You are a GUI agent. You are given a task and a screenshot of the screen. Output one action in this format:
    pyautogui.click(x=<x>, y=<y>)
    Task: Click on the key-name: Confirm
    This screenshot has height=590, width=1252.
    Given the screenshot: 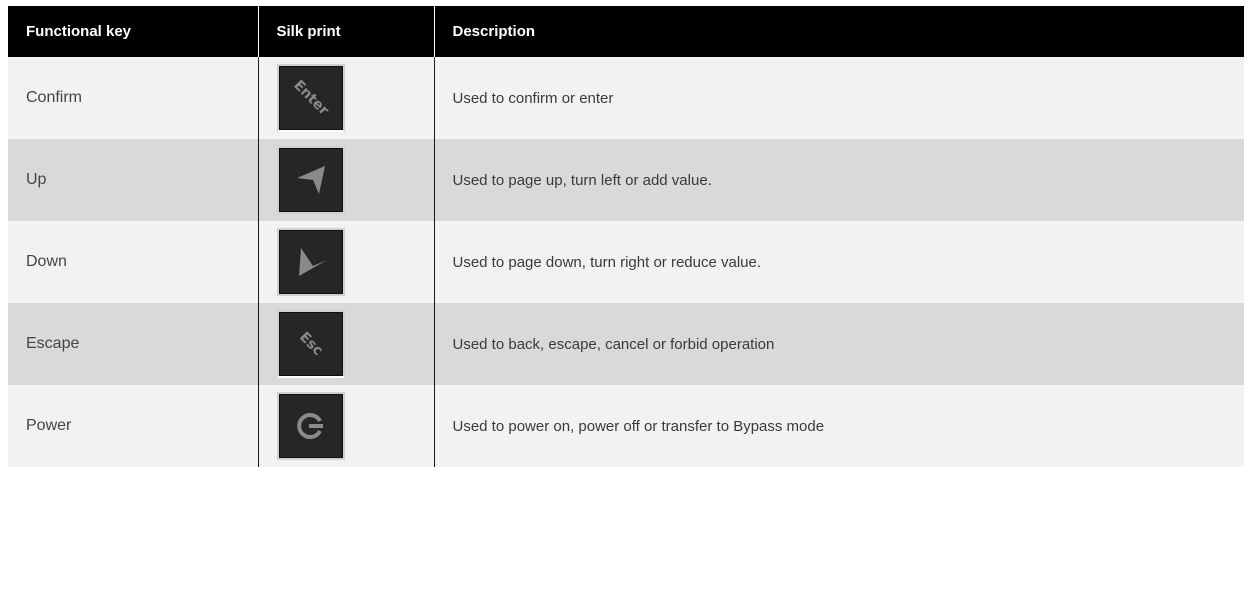 What is the action you would take?
    pyautogui.click(x=133, y=98)
    